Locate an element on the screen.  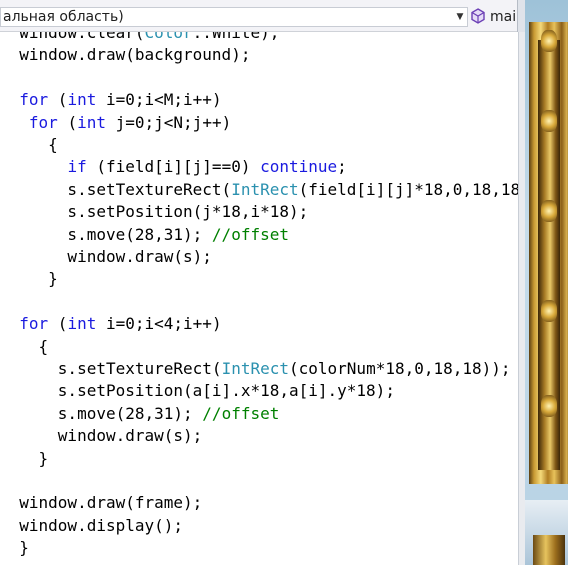
code-line: window.display(); is located at coordinates (91, 527).